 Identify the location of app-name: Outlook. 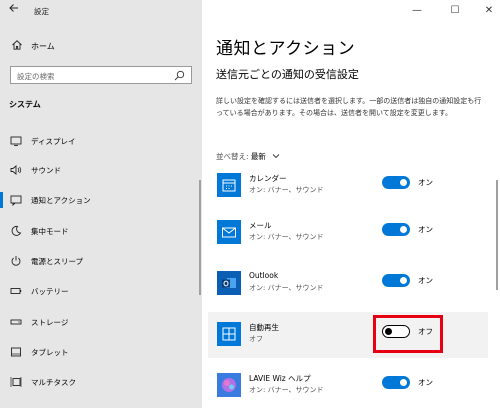
(264, 275).